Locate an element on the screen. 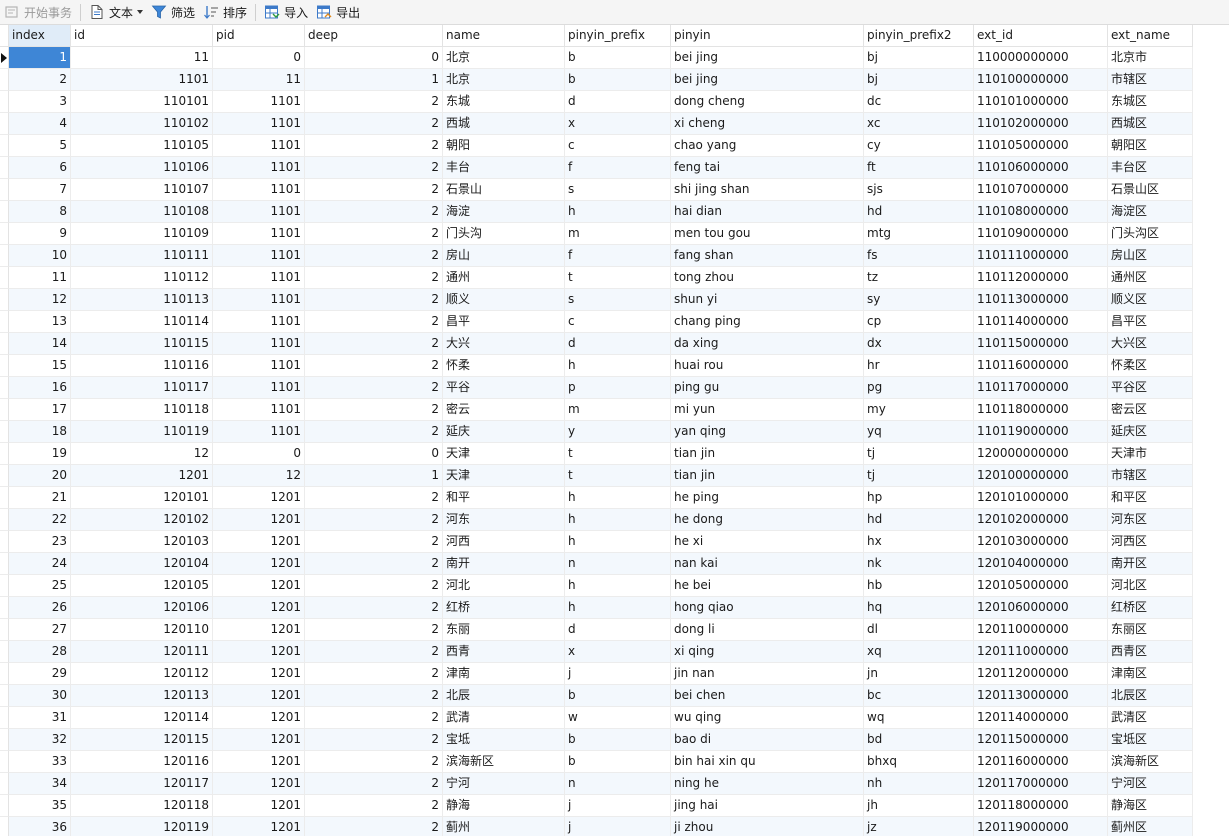 This screenshot has width=1229, height=836. cell-pinyin: mi yun is located at coordinates (767, 410).